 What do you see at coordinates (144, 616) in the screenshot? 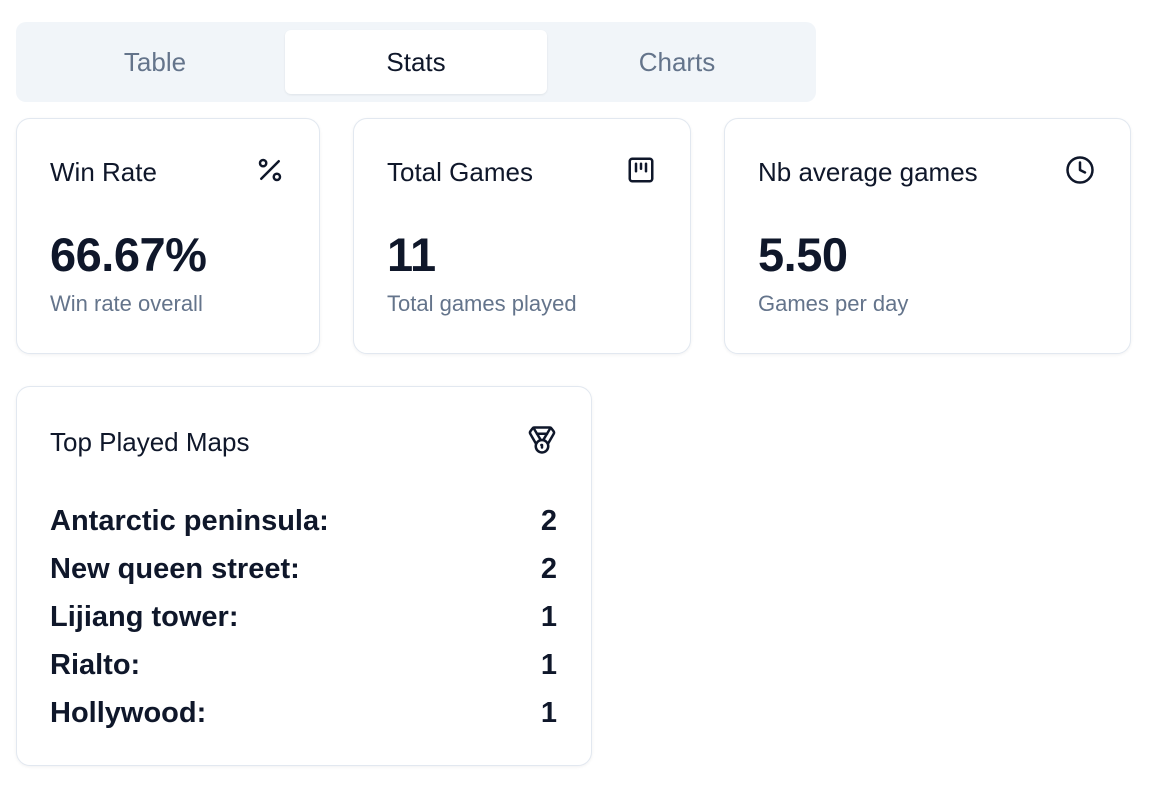
I see `map-name: Lijiang tower:` at bounding box center [144, 616].